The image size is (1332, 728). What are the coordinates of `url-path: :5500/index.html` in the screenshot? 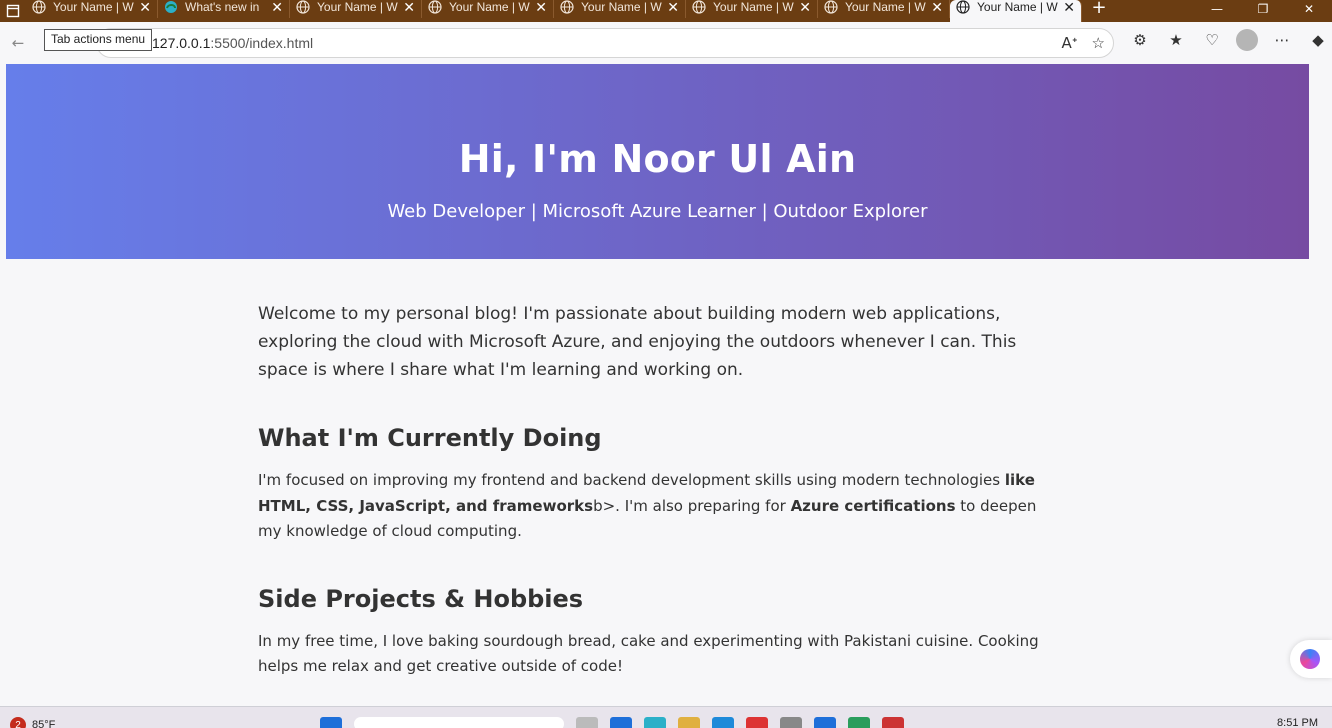 It's located at (262, 43).